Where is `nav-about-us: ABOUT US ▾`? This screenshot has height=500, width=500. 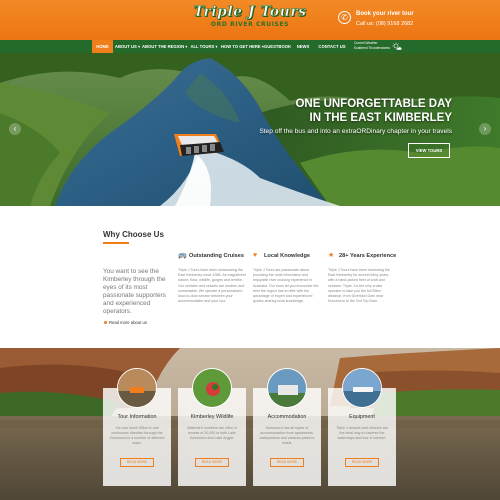 nav-about-us: ABOUT US ▾ is located at coordinates (127, 46).